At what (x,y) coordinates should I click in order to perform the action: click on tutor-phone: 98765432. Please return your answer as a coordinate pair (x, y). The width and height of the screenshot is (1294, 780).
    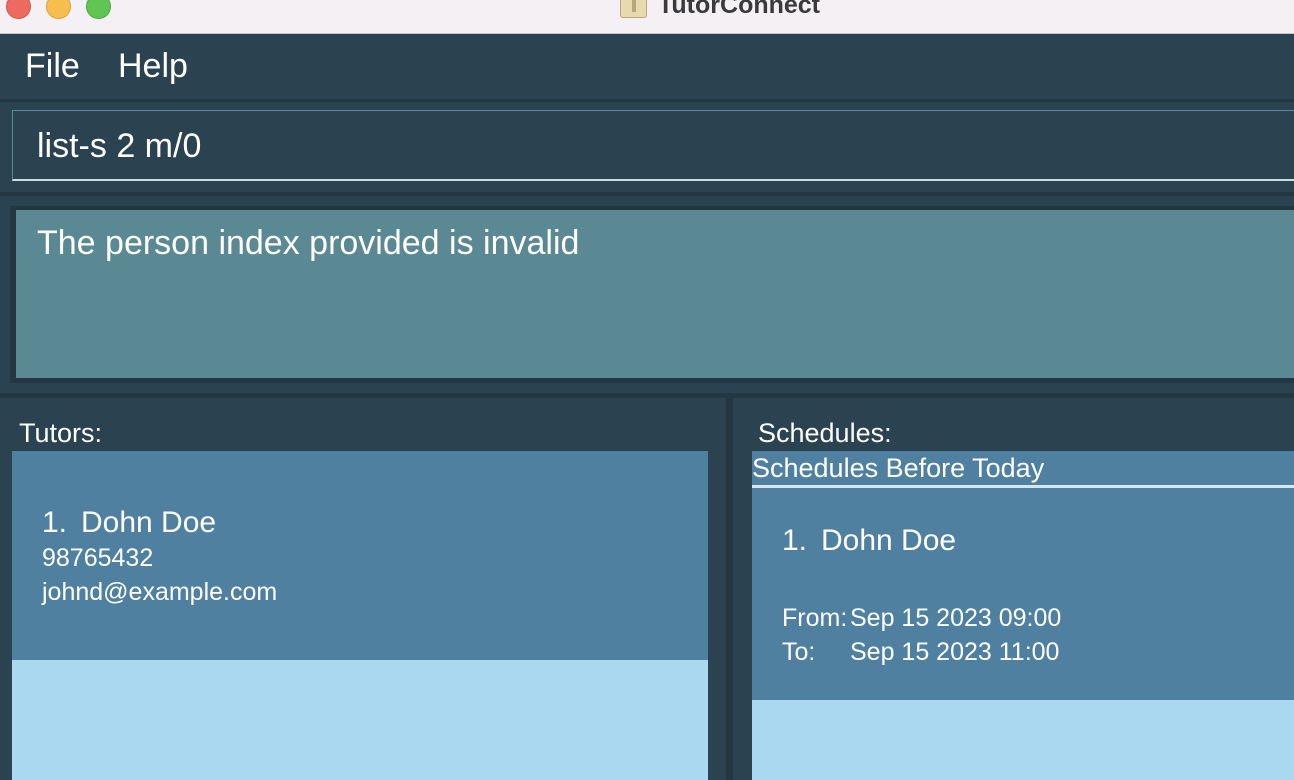
    Looking at the image, I should click on (98, 558).